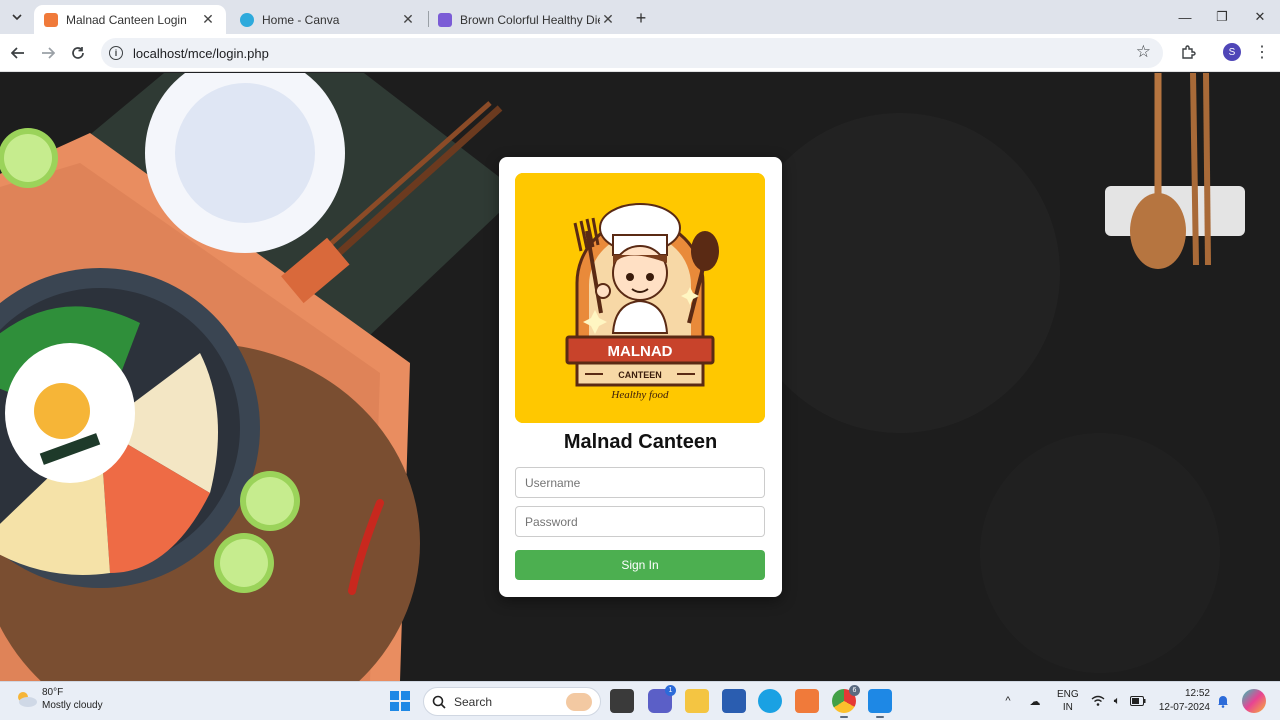 The image size is (1280, 720). What do you see at coordinates (640, 482) in the screenshot?
I see `username-input` at bounding box center [640, 482].